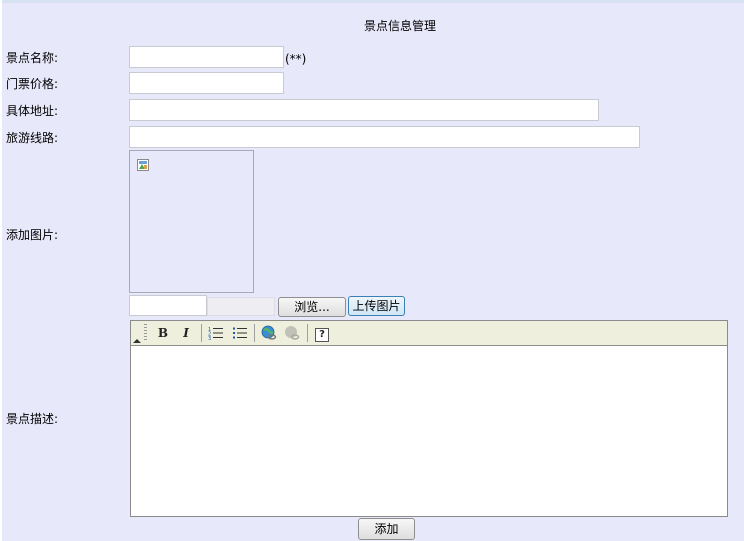 The image size is (744, 541). What do you see at coordinates (143, 165) in the screenshot?
I see `broken-image-icon` at bounding box center [143, 165].